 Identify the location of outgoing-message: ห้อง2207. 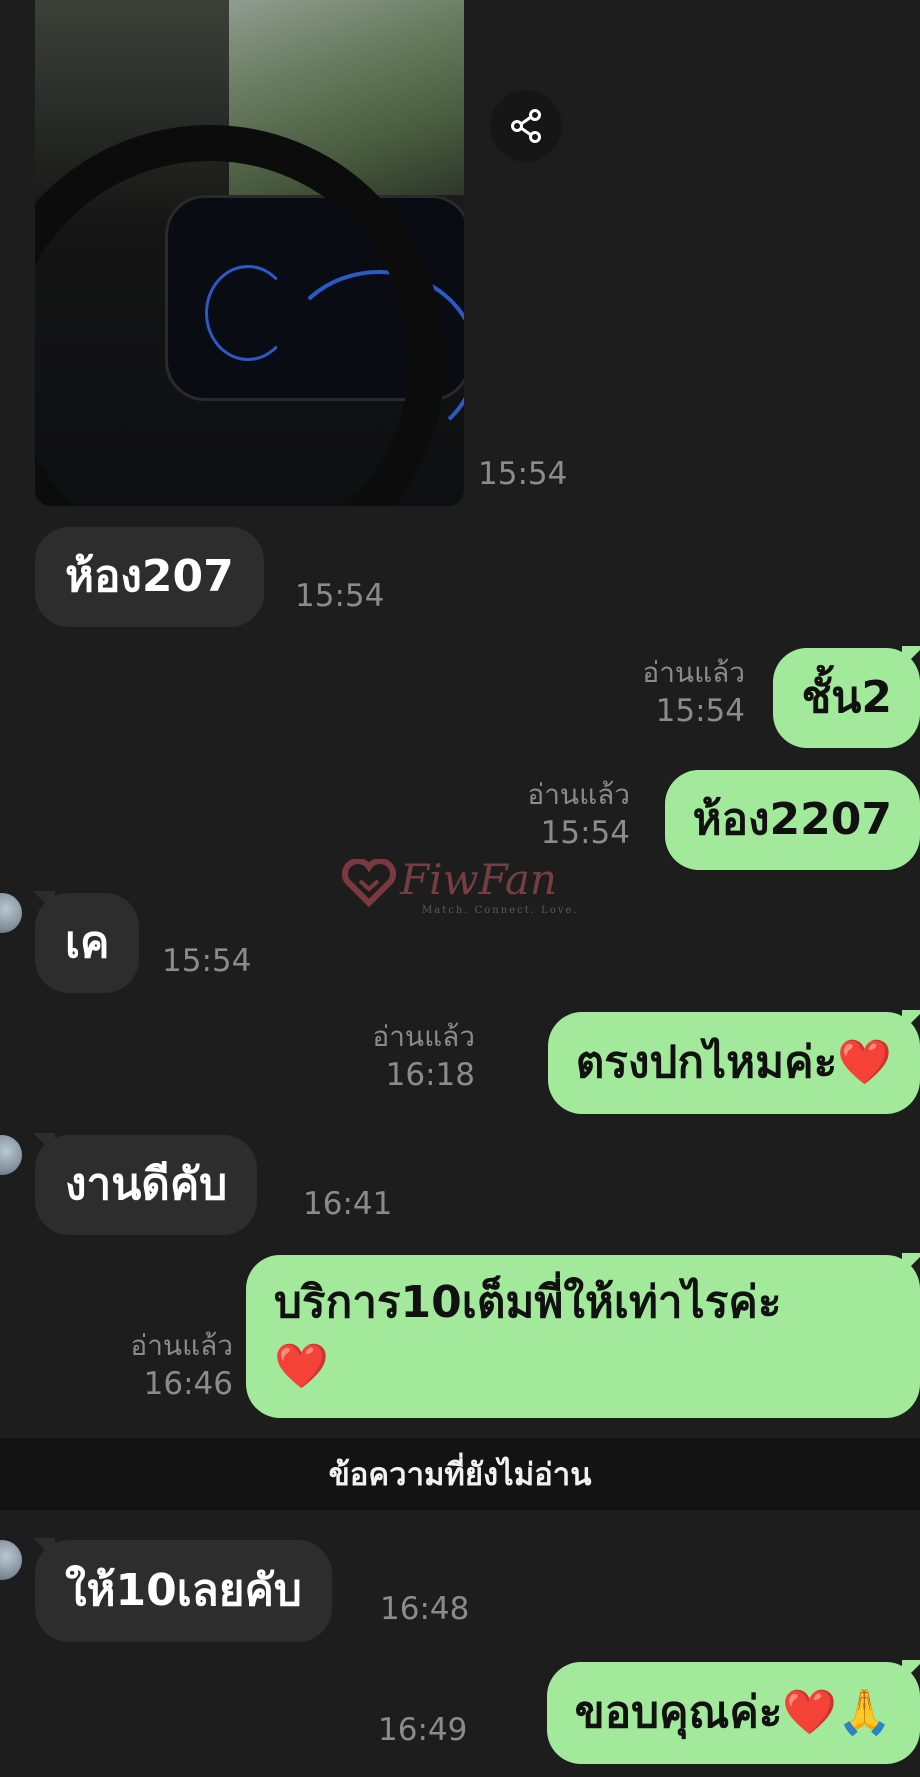
(792, 820).